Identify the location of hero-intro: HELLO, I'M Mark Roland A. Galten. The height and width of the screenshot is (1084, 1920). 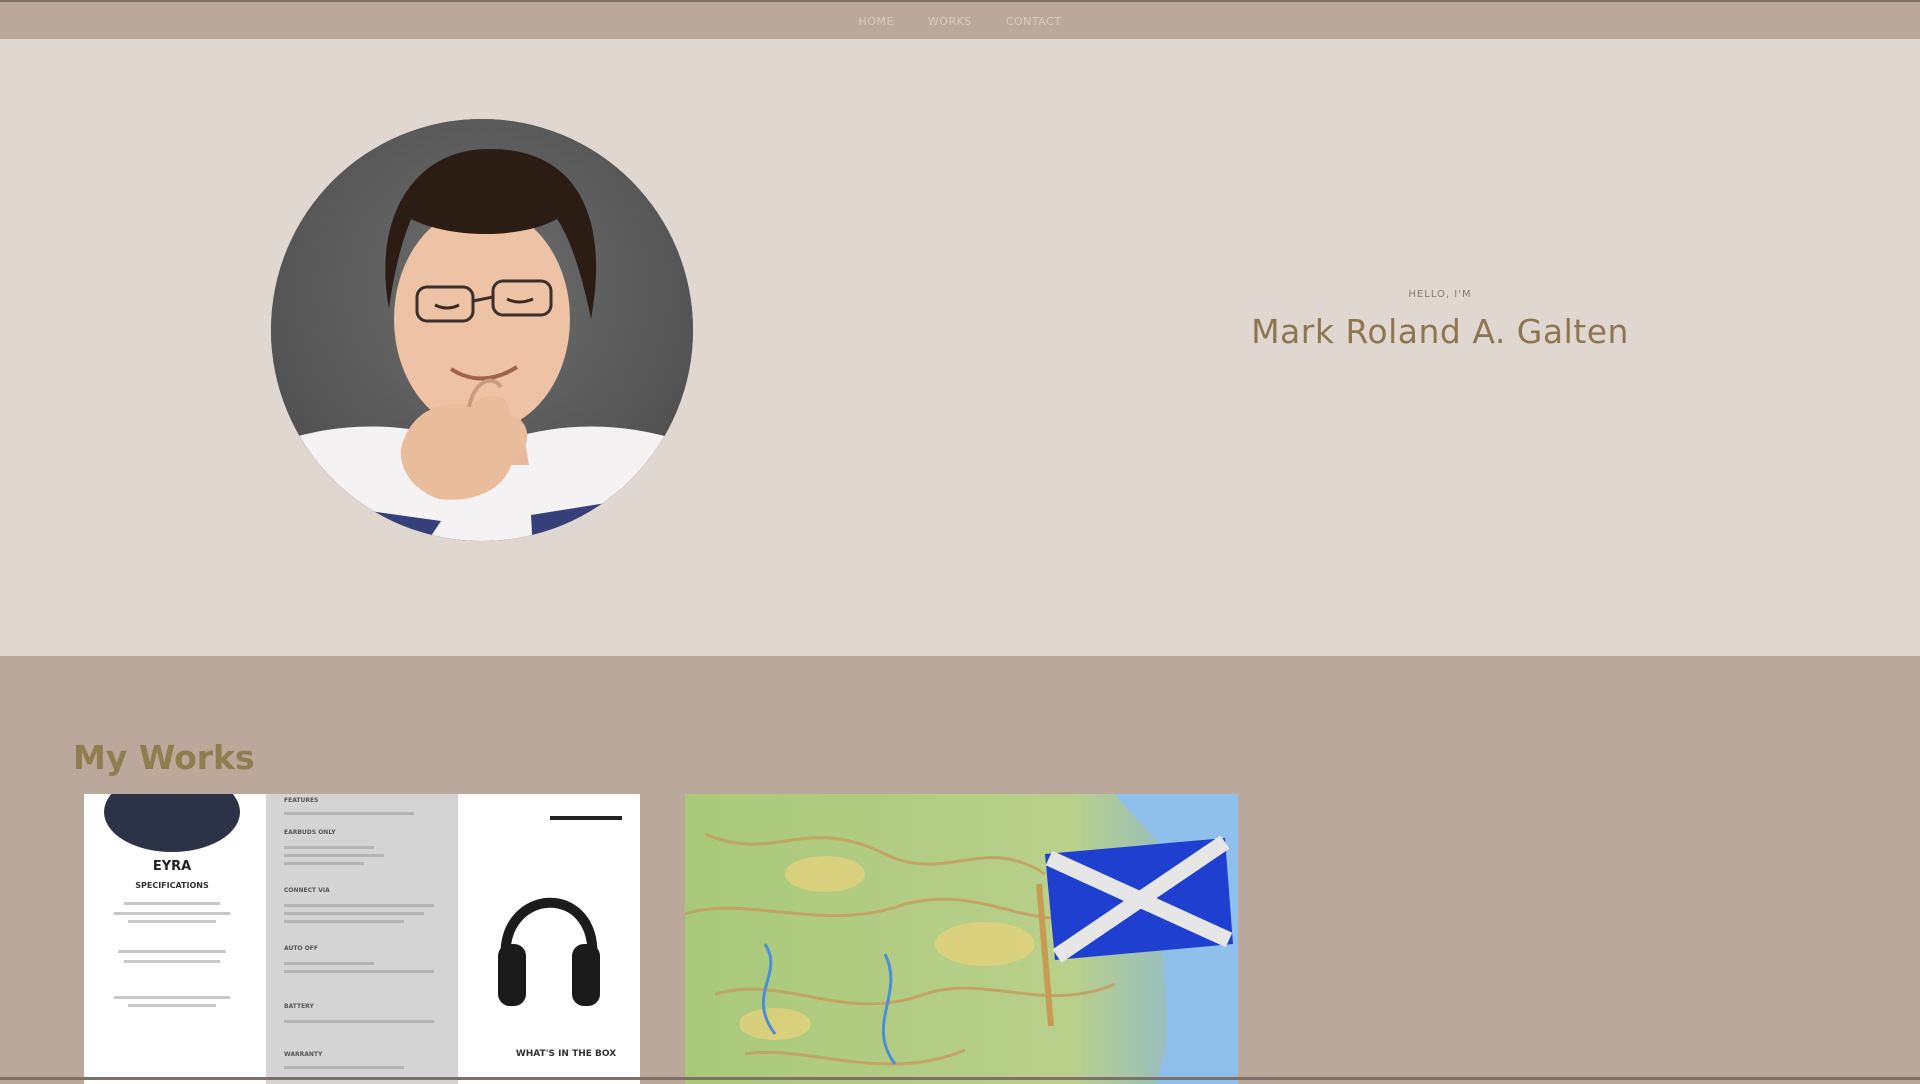
(1440, 320).